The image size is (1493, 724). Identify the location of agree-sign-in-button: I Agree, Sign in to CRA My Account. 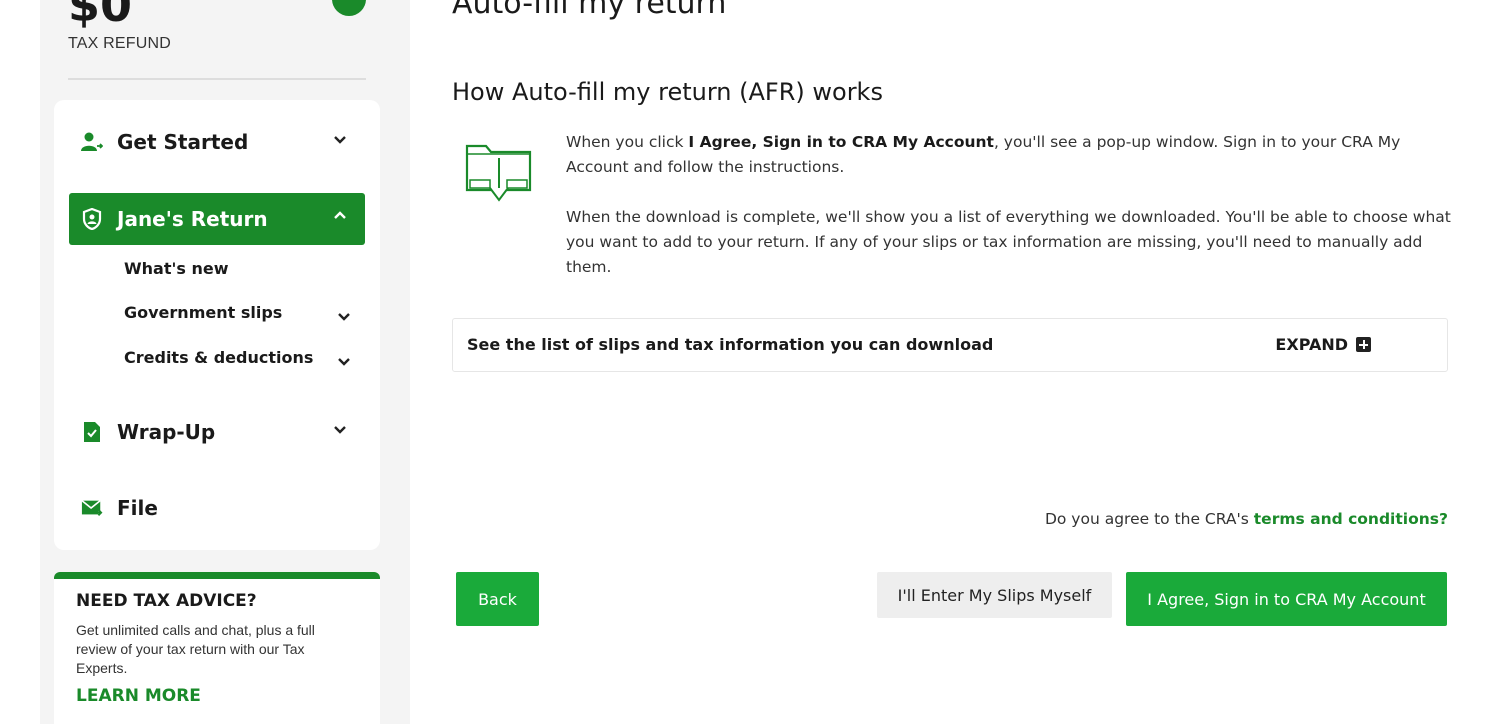
(1286, 599).